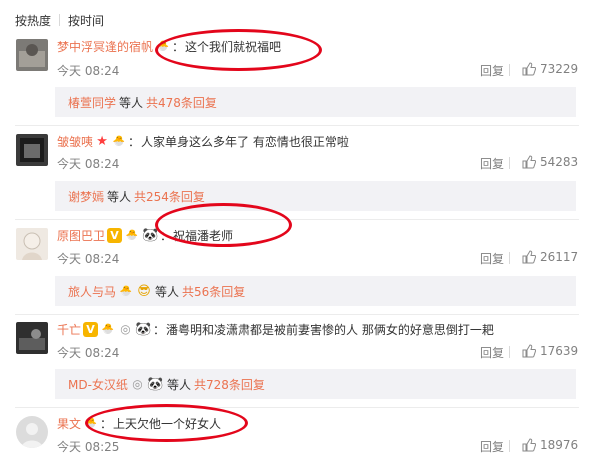 The width and height of the screenshot is (594, 466). I want to click on comment-line: 果文 🐣 ： 上天欠他一个好女人, so click(139, 423).